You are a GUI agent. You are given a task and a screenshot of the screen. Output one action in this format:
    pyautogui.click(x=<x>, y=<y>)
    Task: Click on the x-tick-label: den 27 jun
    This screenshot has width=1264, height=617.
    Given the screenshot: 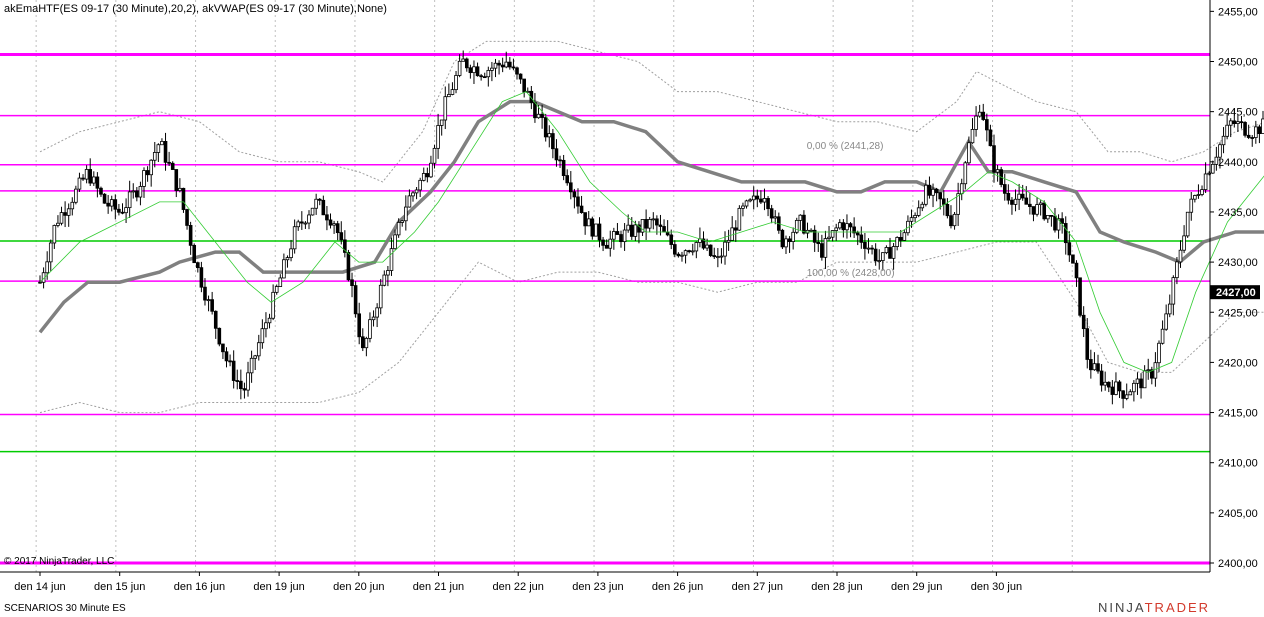 What is the action you would take?
    pyautogui.click(x=757, y=587)
    